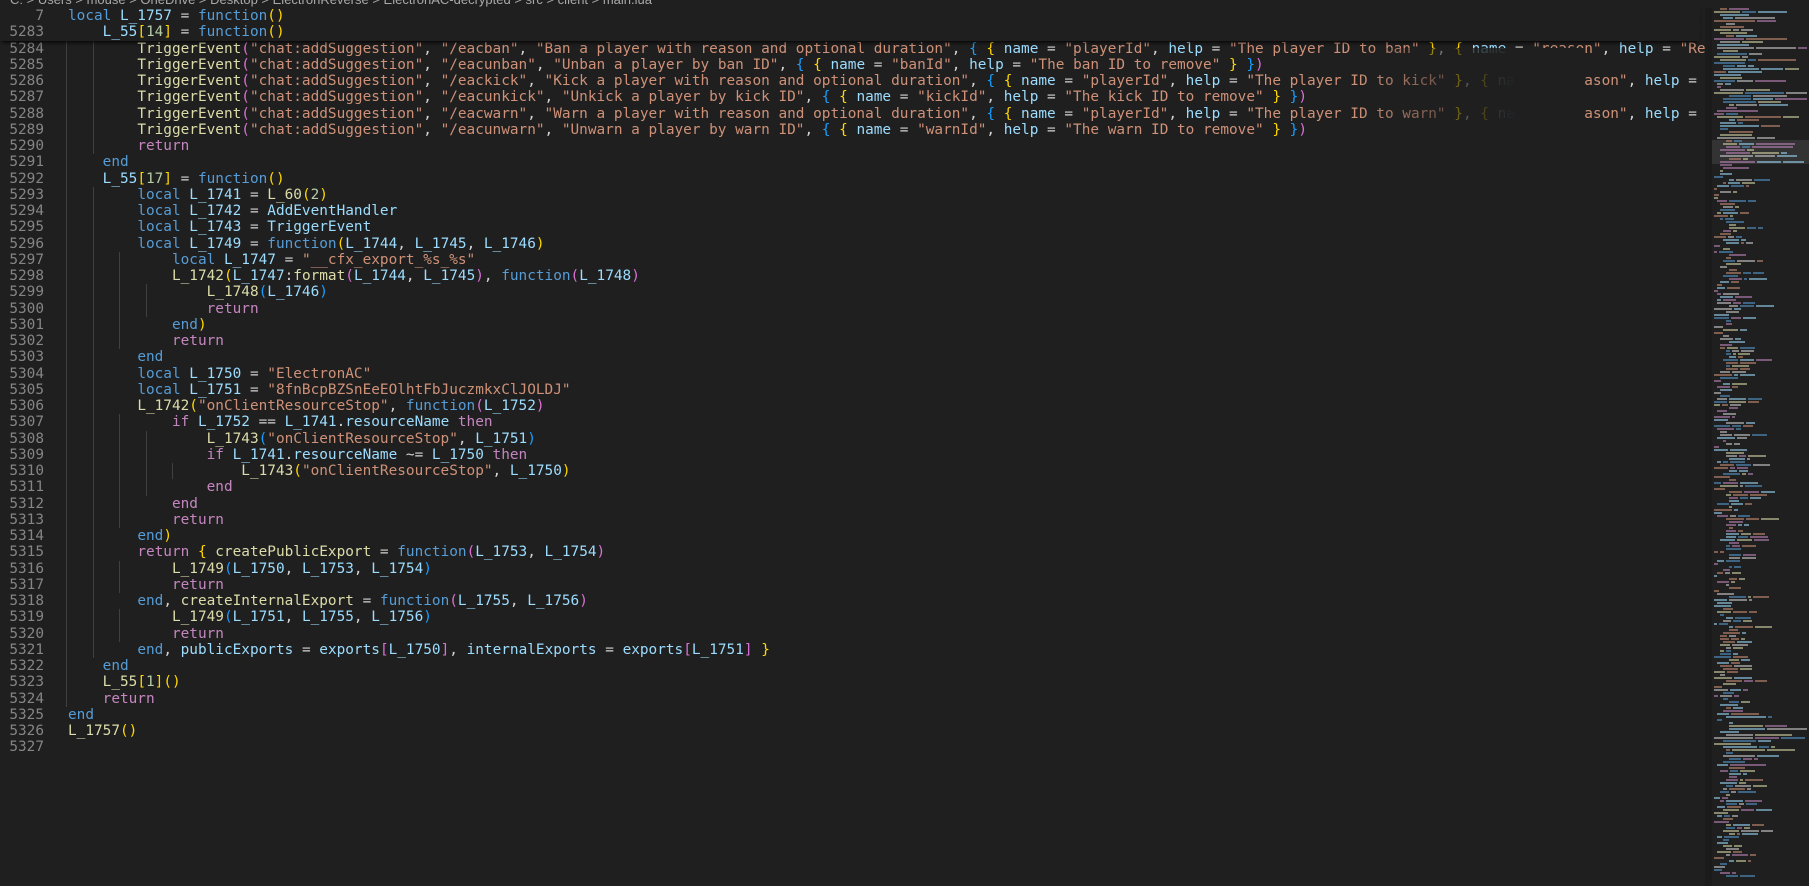  I want to click on code-line: 5293 local L_1741 = L_60(2), so click(850, 195).